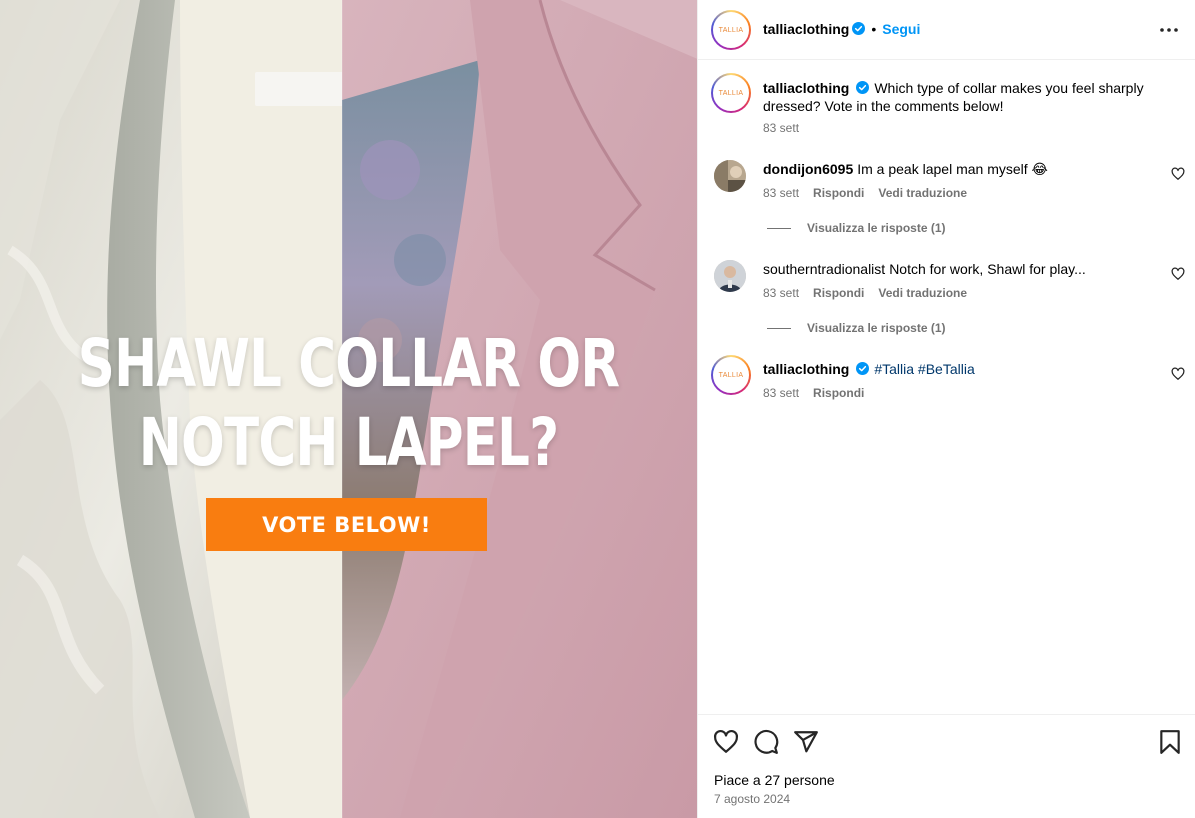 The height and width of the screenshot is (818, 1195). Describe the element at coordinates (901, 29) in the screenshot. I see `follow-button: Segui` at that location.